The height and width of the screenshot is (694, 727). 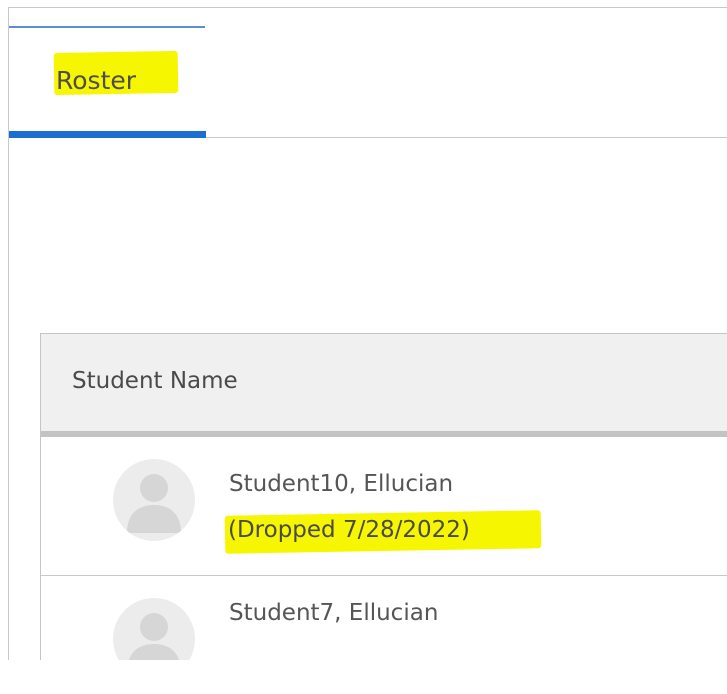 I want to click on panel-top-border, so click(x=367, y=7).